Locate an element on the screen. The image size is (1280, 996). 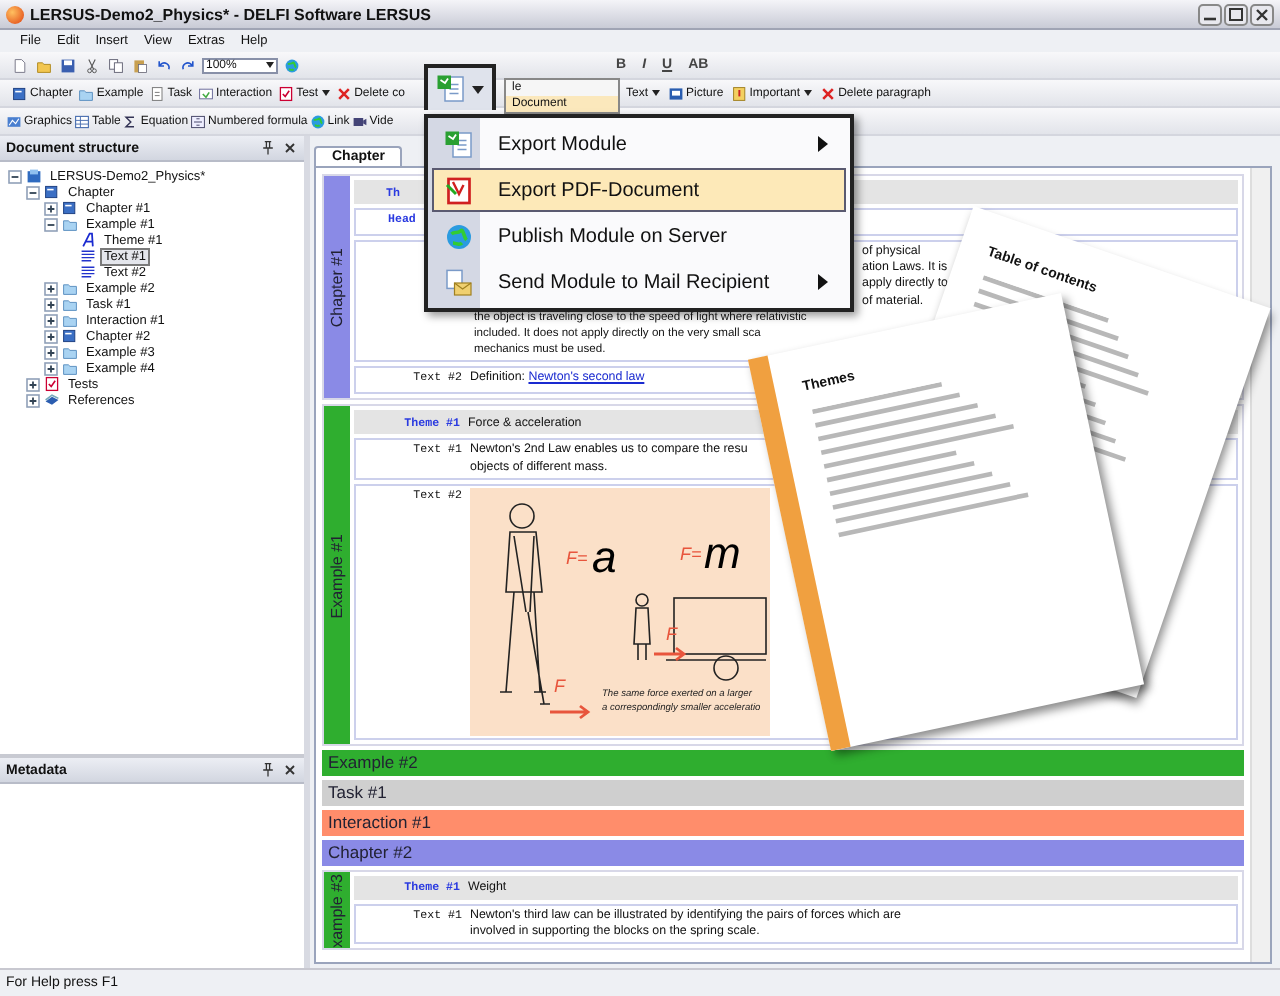
force-label: F is located at coordinates (559, 685).